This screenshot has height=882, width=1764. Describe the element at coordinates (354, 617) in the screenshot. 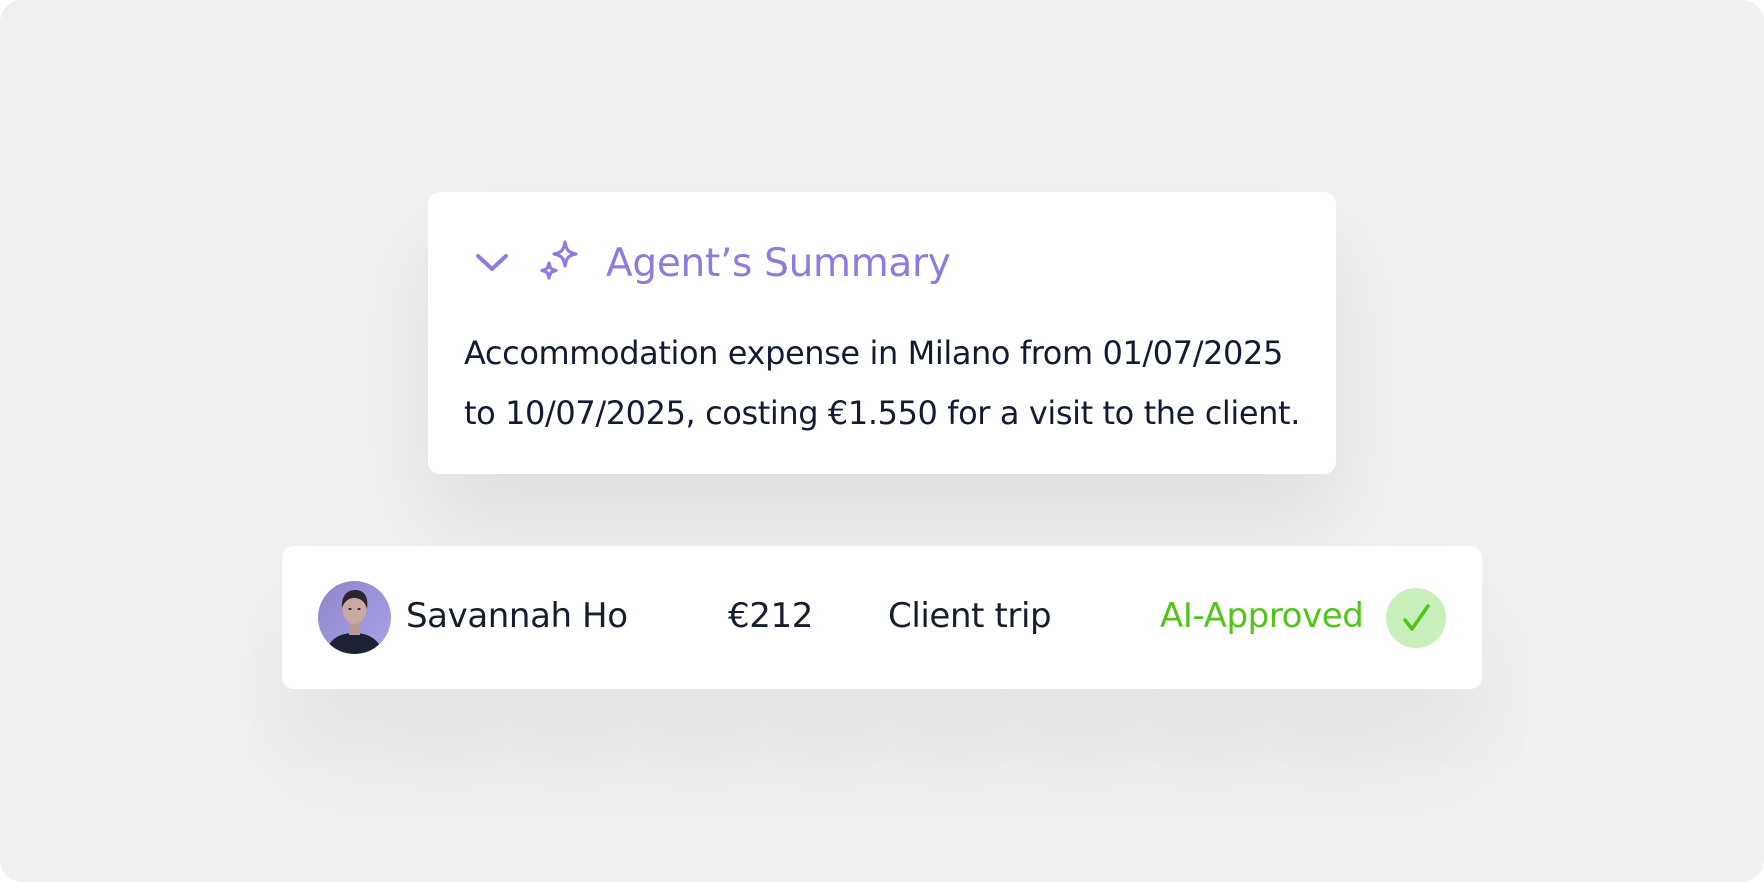

I see `avatar` at that location.